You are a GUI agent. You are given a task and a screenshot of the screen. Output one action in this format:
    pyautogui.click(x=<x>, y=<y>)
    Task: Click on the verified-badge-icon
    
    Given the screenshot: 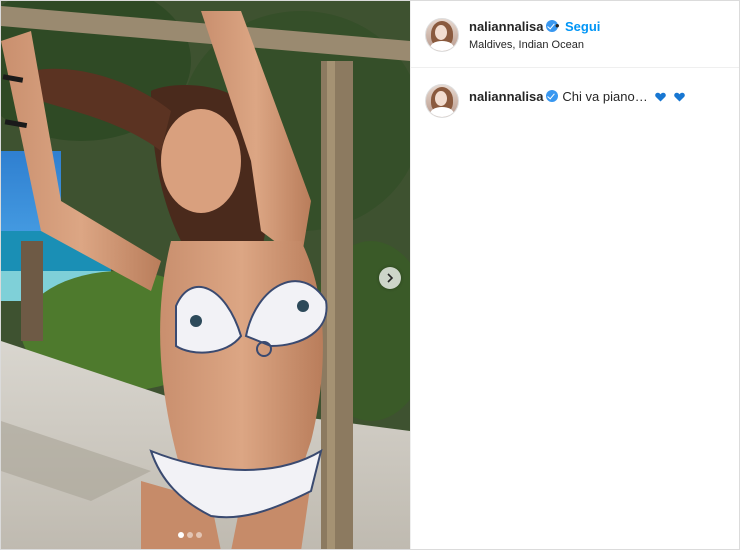 What is the action you would take?
    pyautogui.click(x=552, y=96)
    